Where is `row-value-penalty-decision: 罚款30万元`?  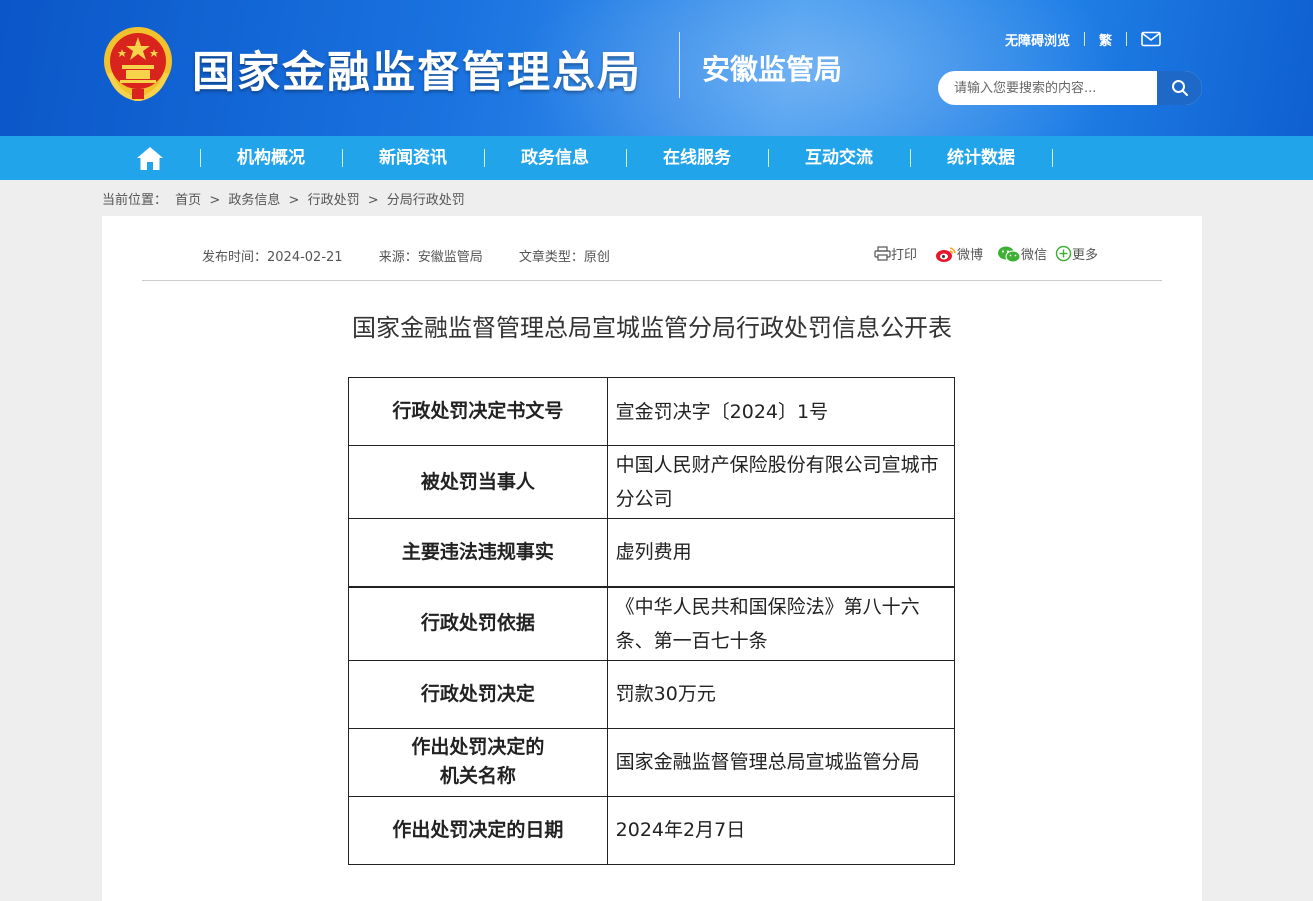
row-value-penalty-decision: 罚款30万元 is located at coordinates (781, 694).